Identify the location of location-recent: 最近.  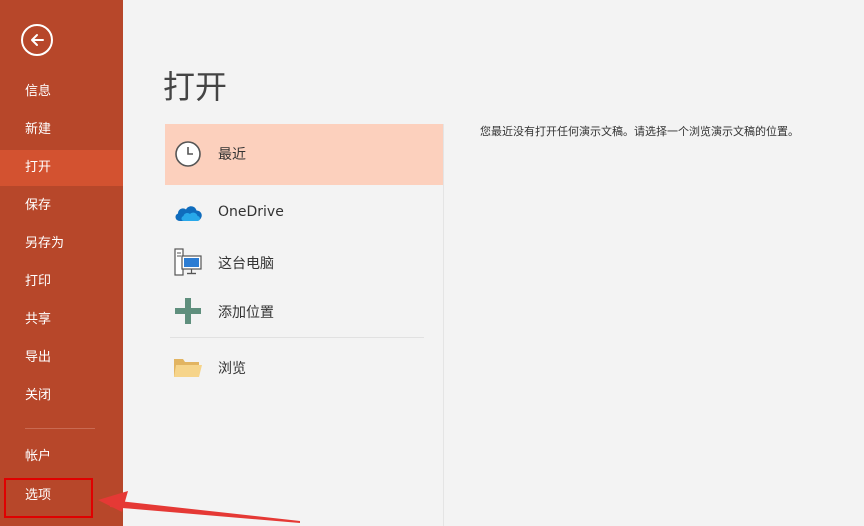
(304, 154).